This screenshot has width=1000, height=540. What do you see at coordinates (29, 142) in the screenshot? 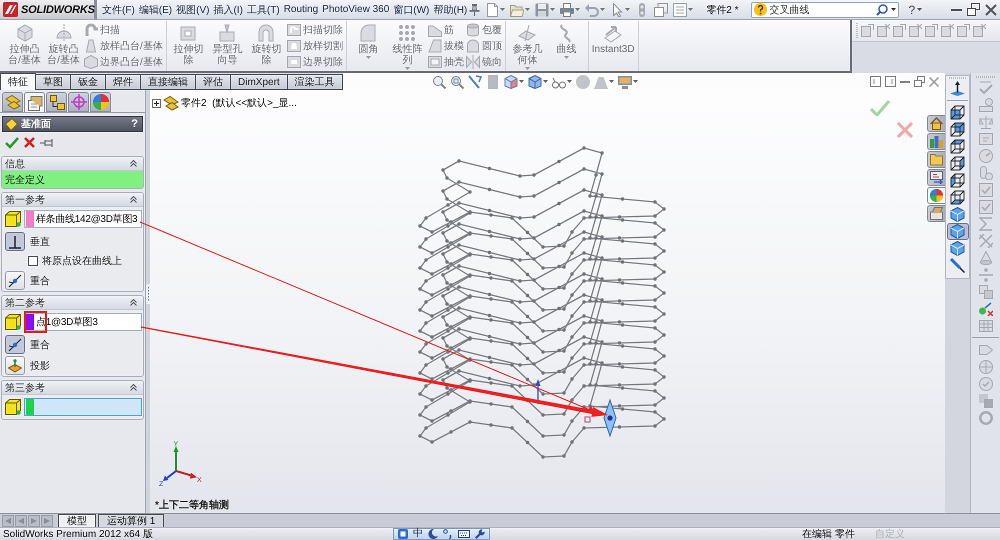
I see `cancel-button` at bounding box center [29, 142].